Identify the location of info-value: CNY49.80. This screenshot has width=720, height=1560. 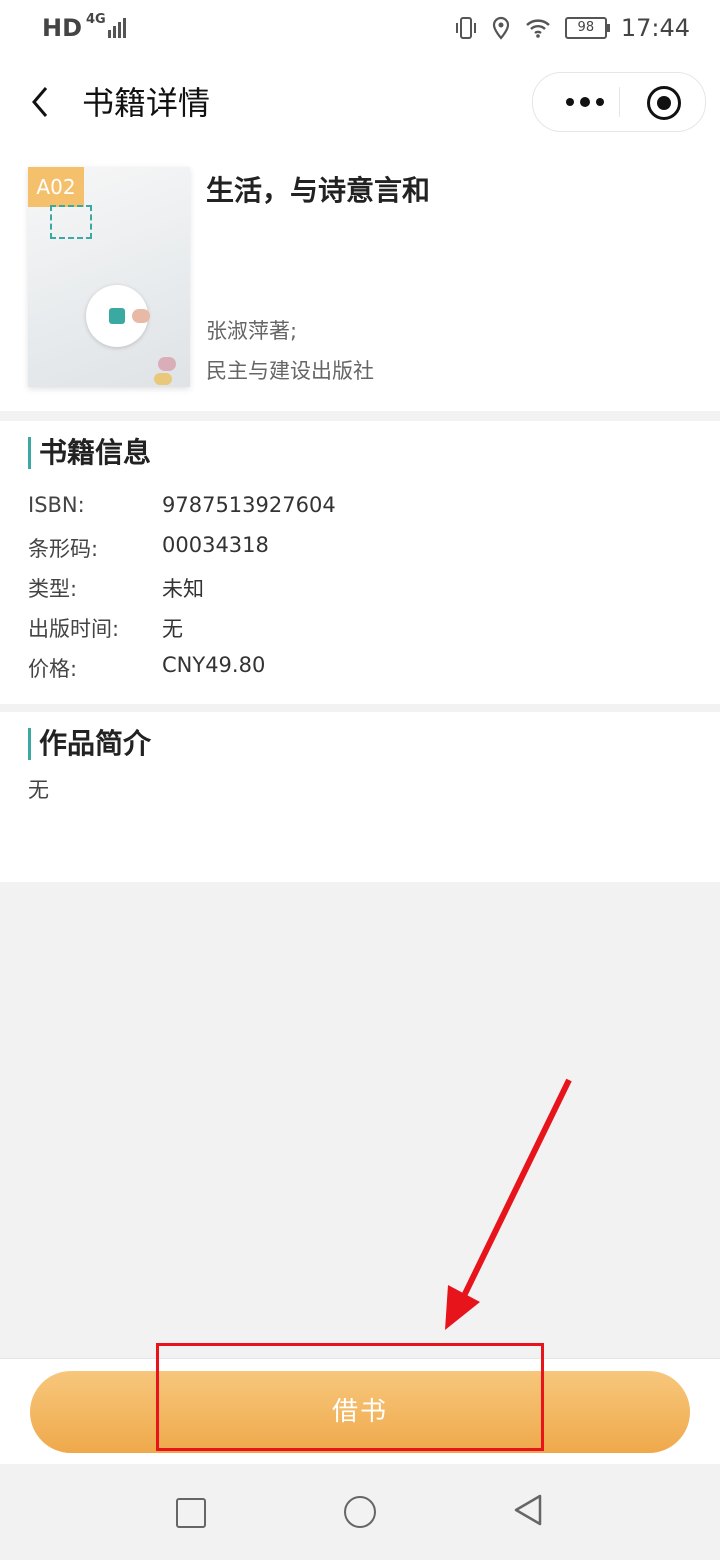
(214, 665).